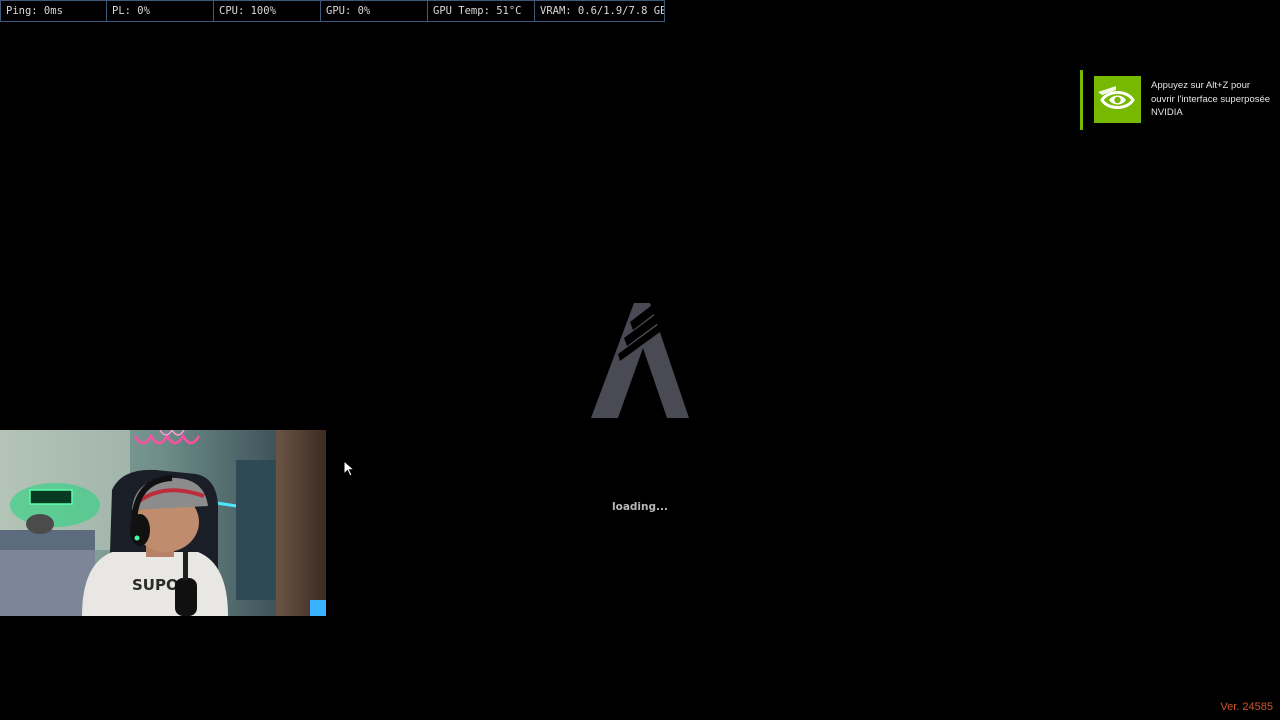 This screenshot has height=720, width=1280. What do you see at coordinates (1246, 707) in the screenshot?
I see `version-label: Ver. 24585` at bounding box center [1246, 707].